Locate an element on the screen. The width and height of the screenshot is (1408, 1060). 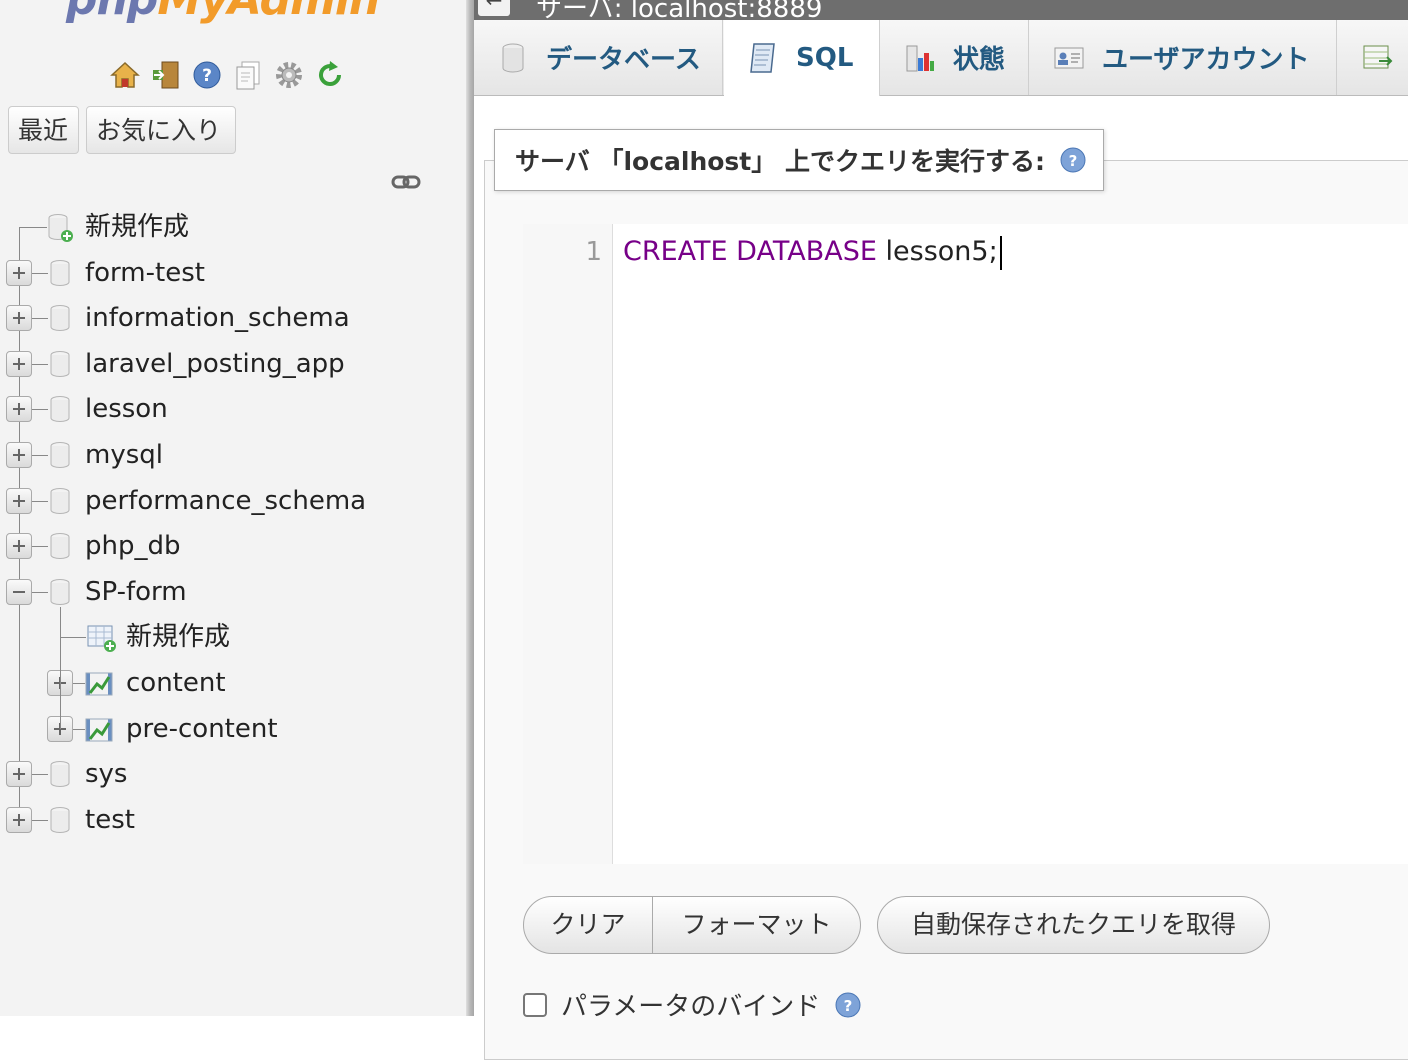
status-chart-icon is located at coordinates (920, 58).